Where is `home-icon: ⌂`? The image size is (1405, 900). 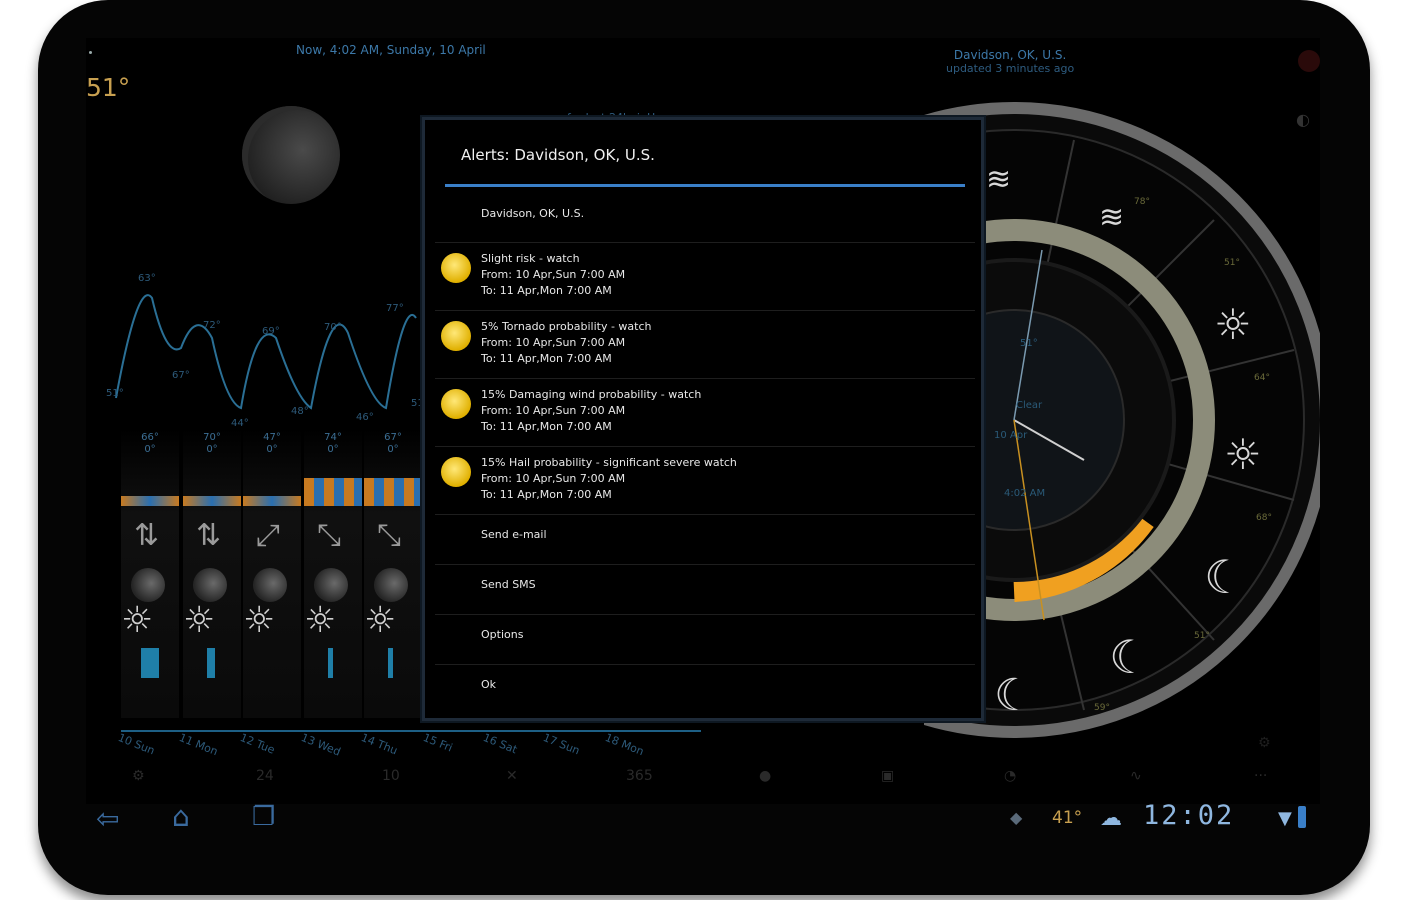
home-icon: ⌂ is located at coordinates (181, 816).